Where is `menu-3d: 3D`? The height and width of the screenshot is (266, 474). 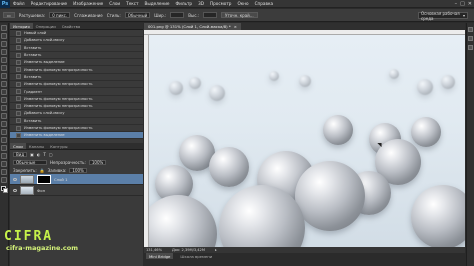
menu-3d: 3D is located at coordinates (201, 3).